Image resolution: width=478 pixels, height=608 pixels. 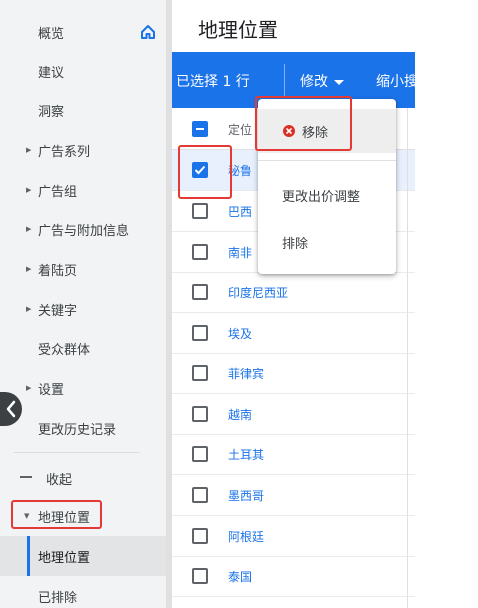 What do you see at coordinates (240, 576) in the screenshot?
I see `location-name: 泰国` at bounding box center [240, 576].